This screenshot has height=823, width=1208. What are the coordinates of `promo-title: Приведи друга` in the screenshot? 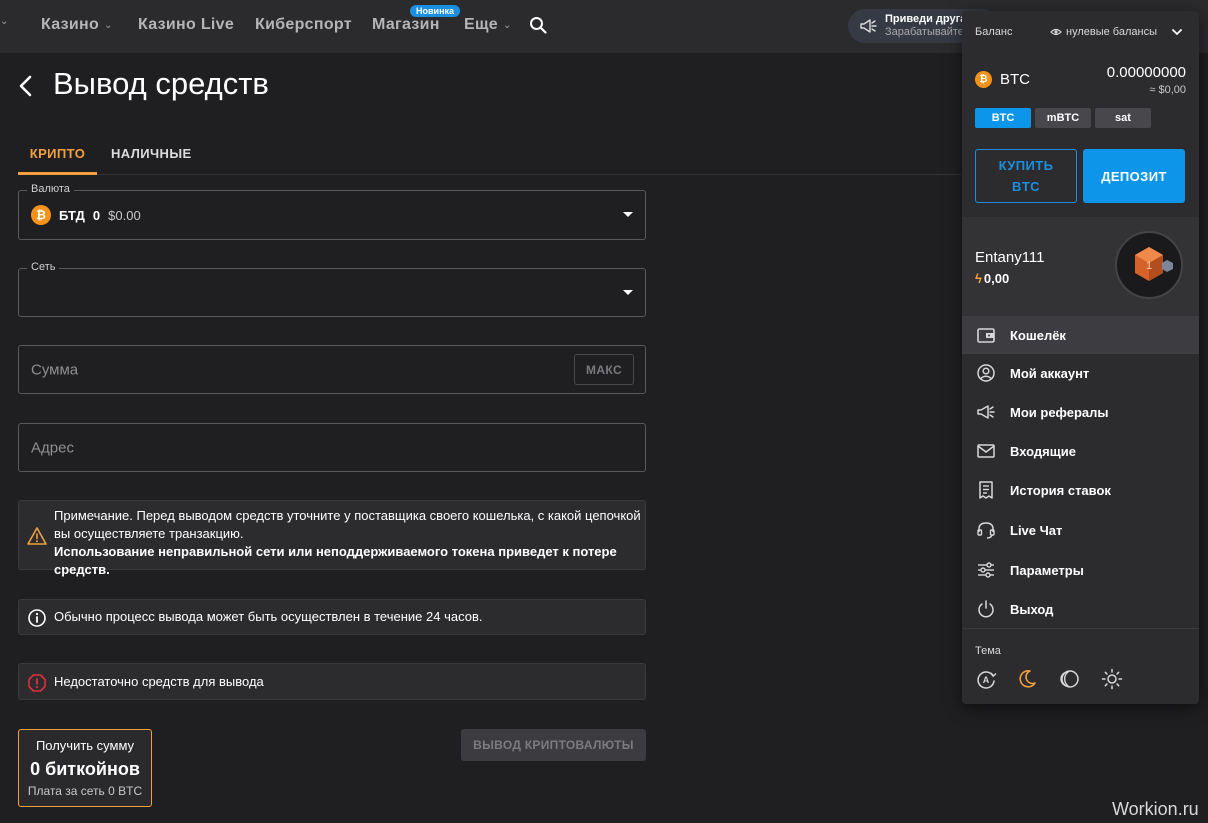 It's located at (926, 19).